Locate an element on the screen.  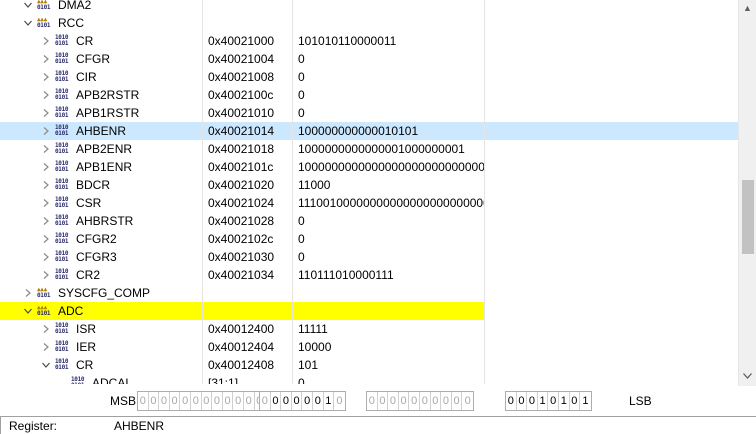
register-row: 1010 0101 CIR 0x40021008 0 is located at coordinates (369, 77).